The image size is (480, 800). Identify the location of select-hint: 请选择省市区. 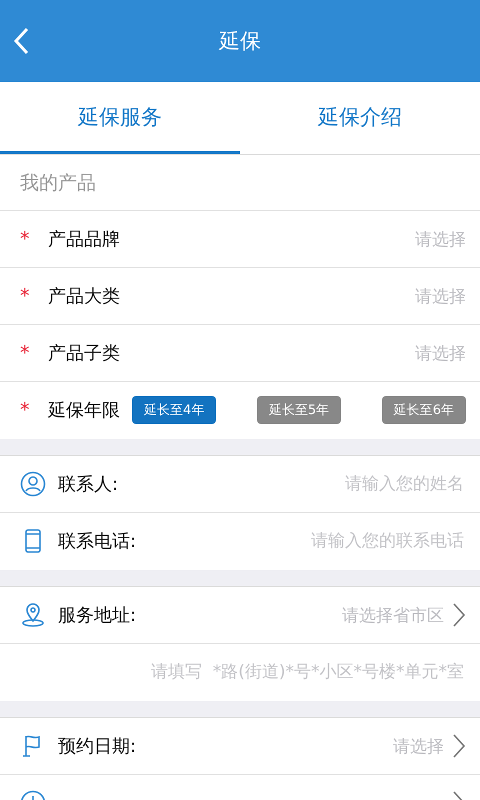
(393, 615).